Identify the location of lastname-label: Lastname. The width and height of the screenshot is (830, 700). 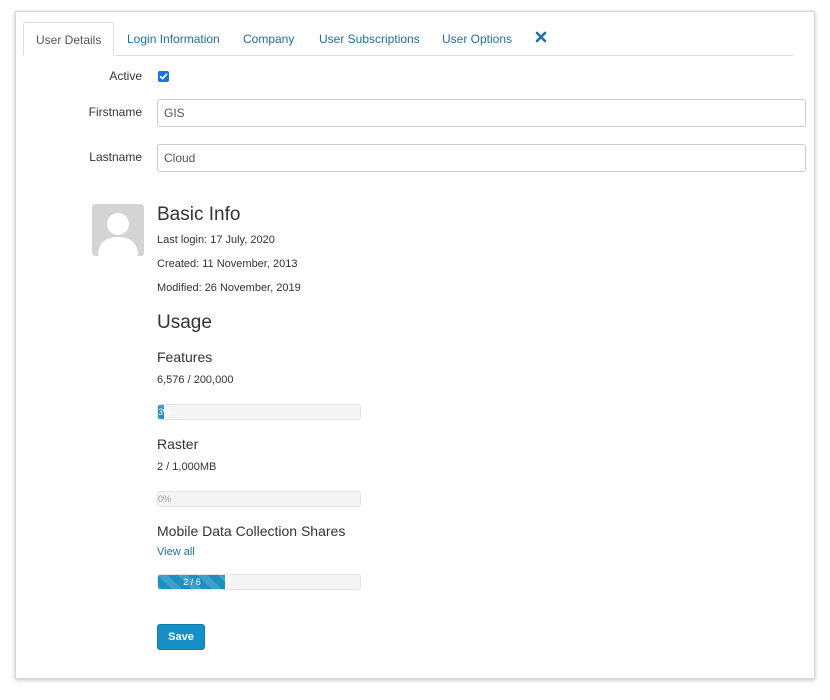
(115, 157).